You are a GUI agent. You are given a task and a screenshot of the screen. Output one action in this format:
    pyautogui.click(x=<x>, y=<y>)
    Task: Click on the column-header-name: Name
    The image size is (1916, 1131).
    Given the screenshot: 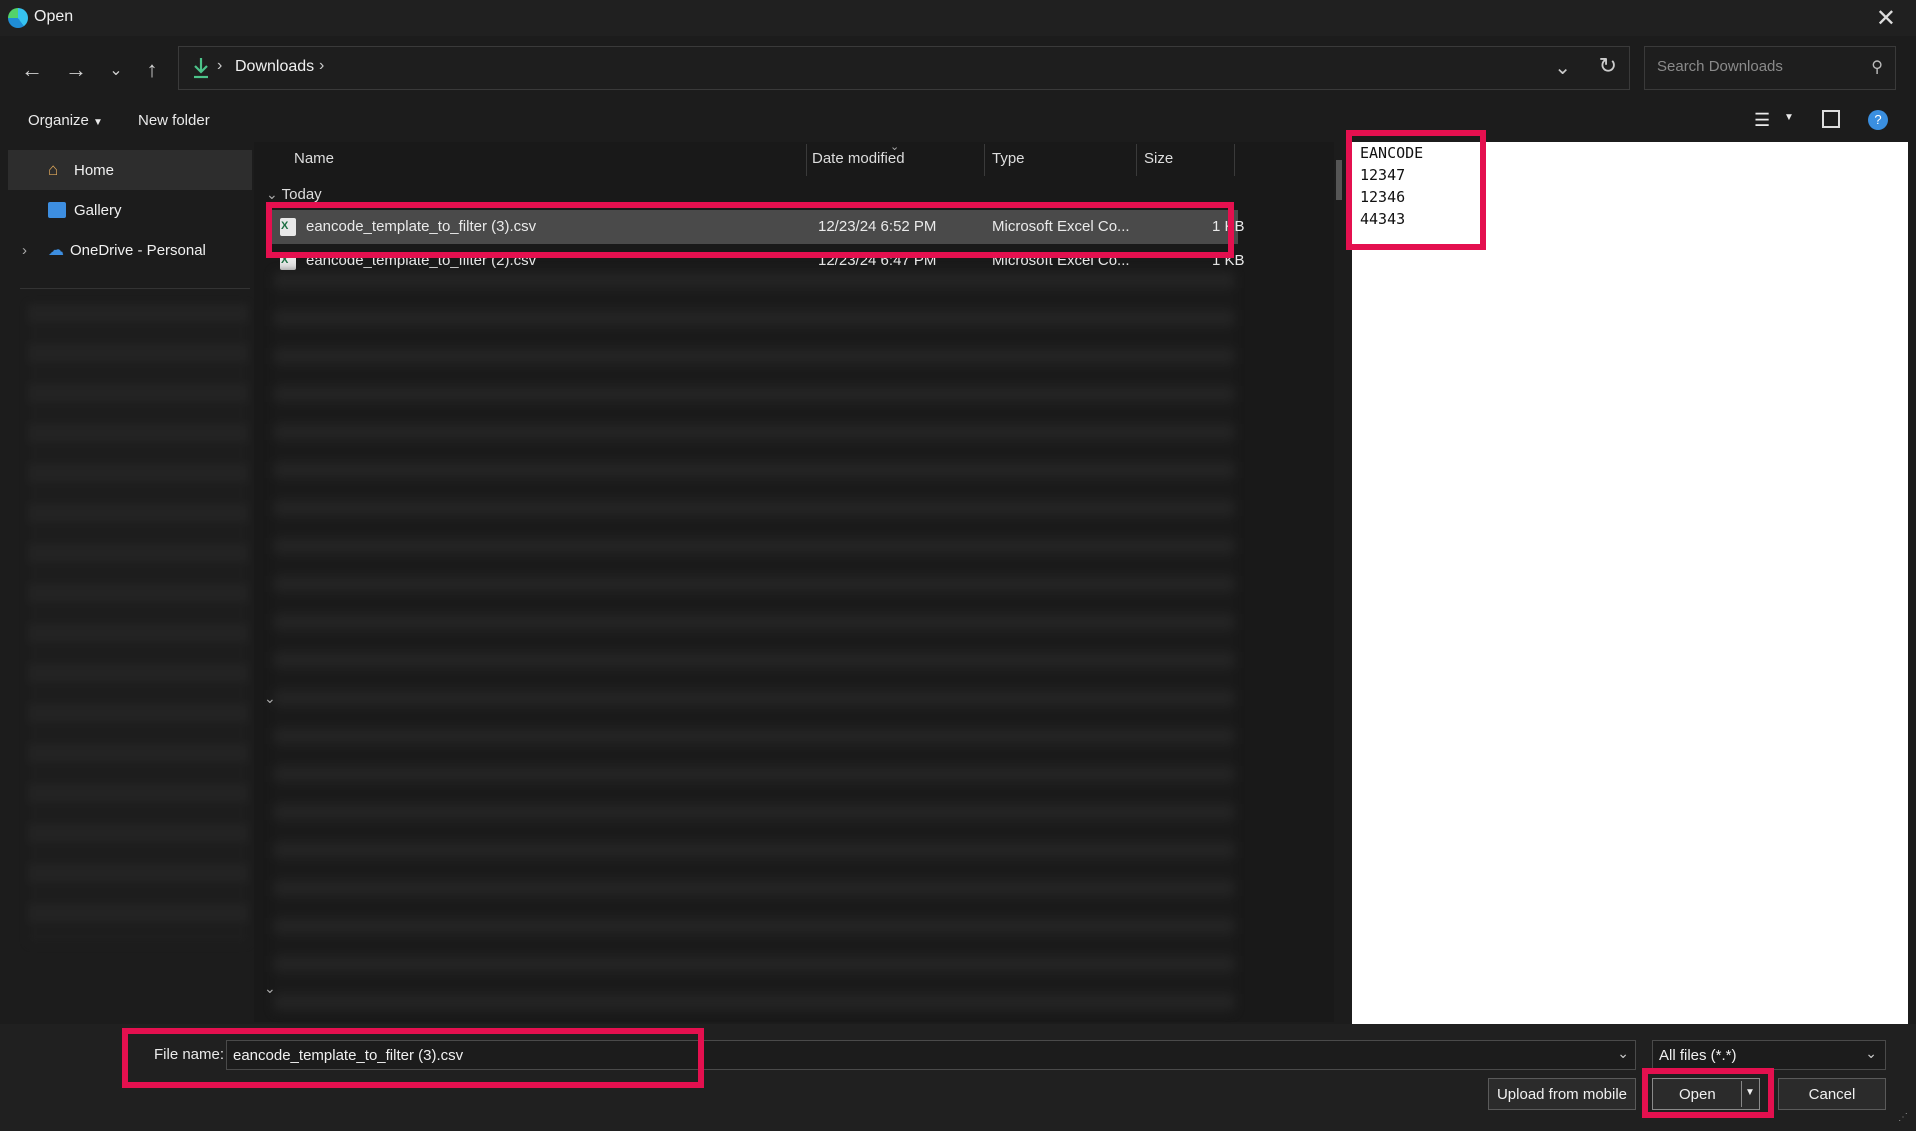 What is the action you would take?
    pyautogui.click(x=314, y=158)
    